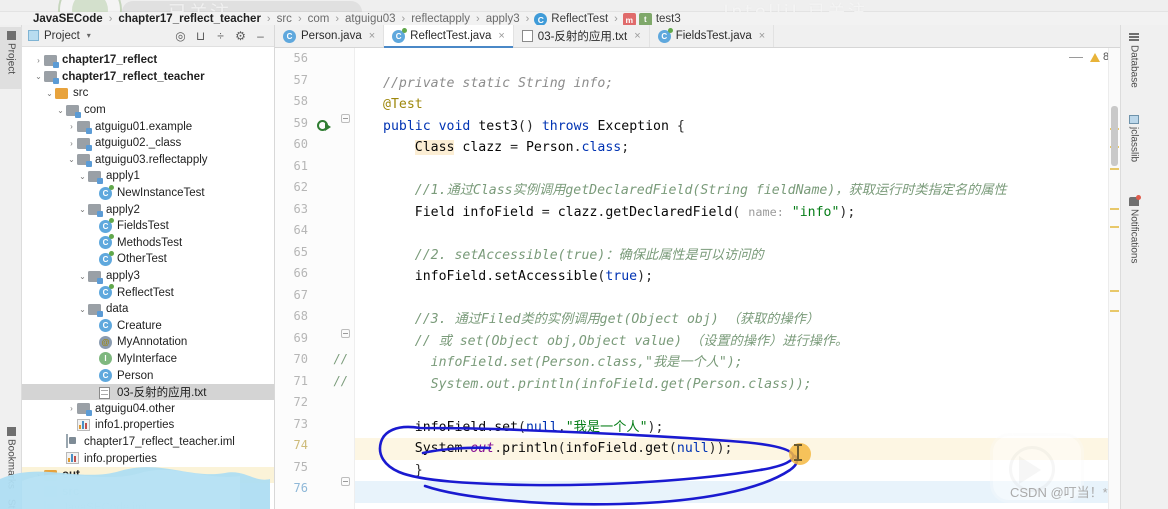  I want to click on breadcrumb-item-atguigu03: atguigu03, so click(370, 19).